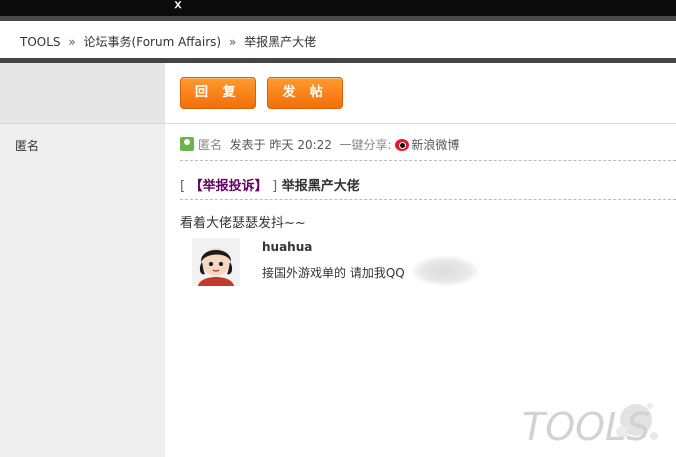 This screenshot has width=676, height=457. What do you see at coordinates (365, 145) in the screenshot?
I see `share-label: 一键分享:` at bounding box center [365, 145].